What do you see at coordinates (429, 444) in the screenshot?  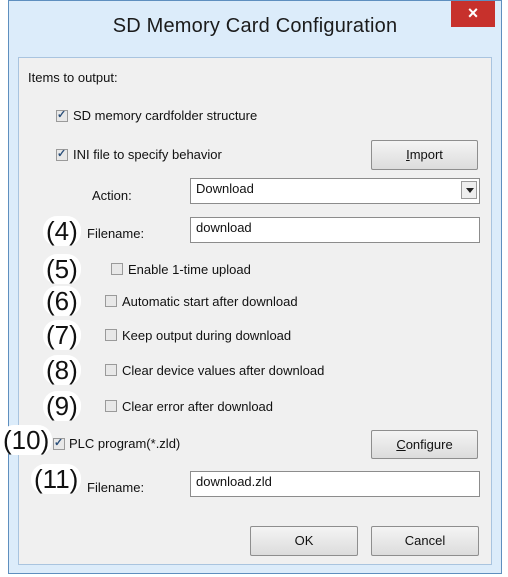 I see `configure-button-label: onfigure` at bounding box center [429, 444].